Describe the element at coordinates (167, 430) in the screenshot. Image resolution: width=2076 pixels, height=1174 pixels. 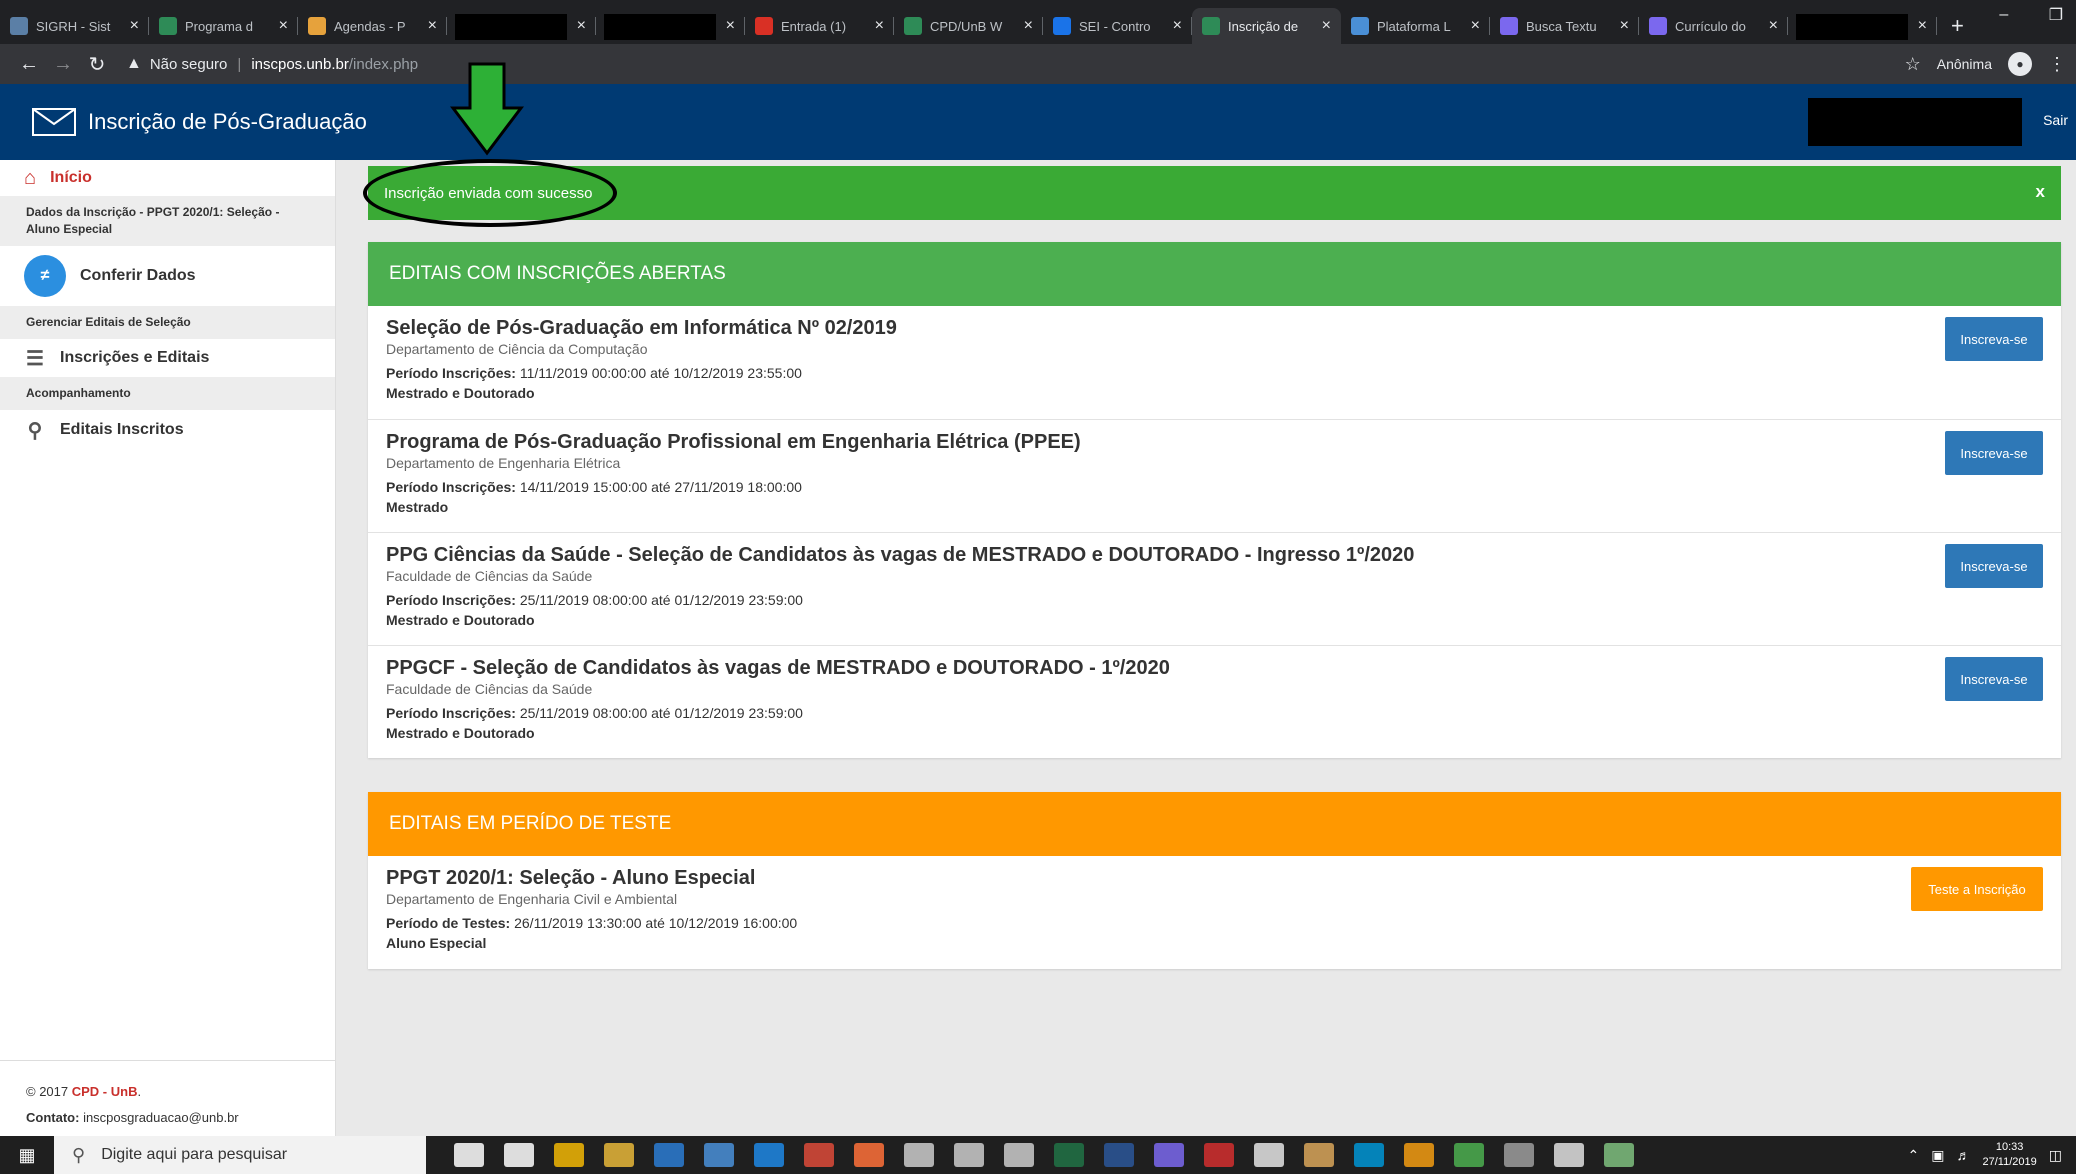
I see `sidebar-item-enrolled: ⚲ Editais Inscritos` at that location.